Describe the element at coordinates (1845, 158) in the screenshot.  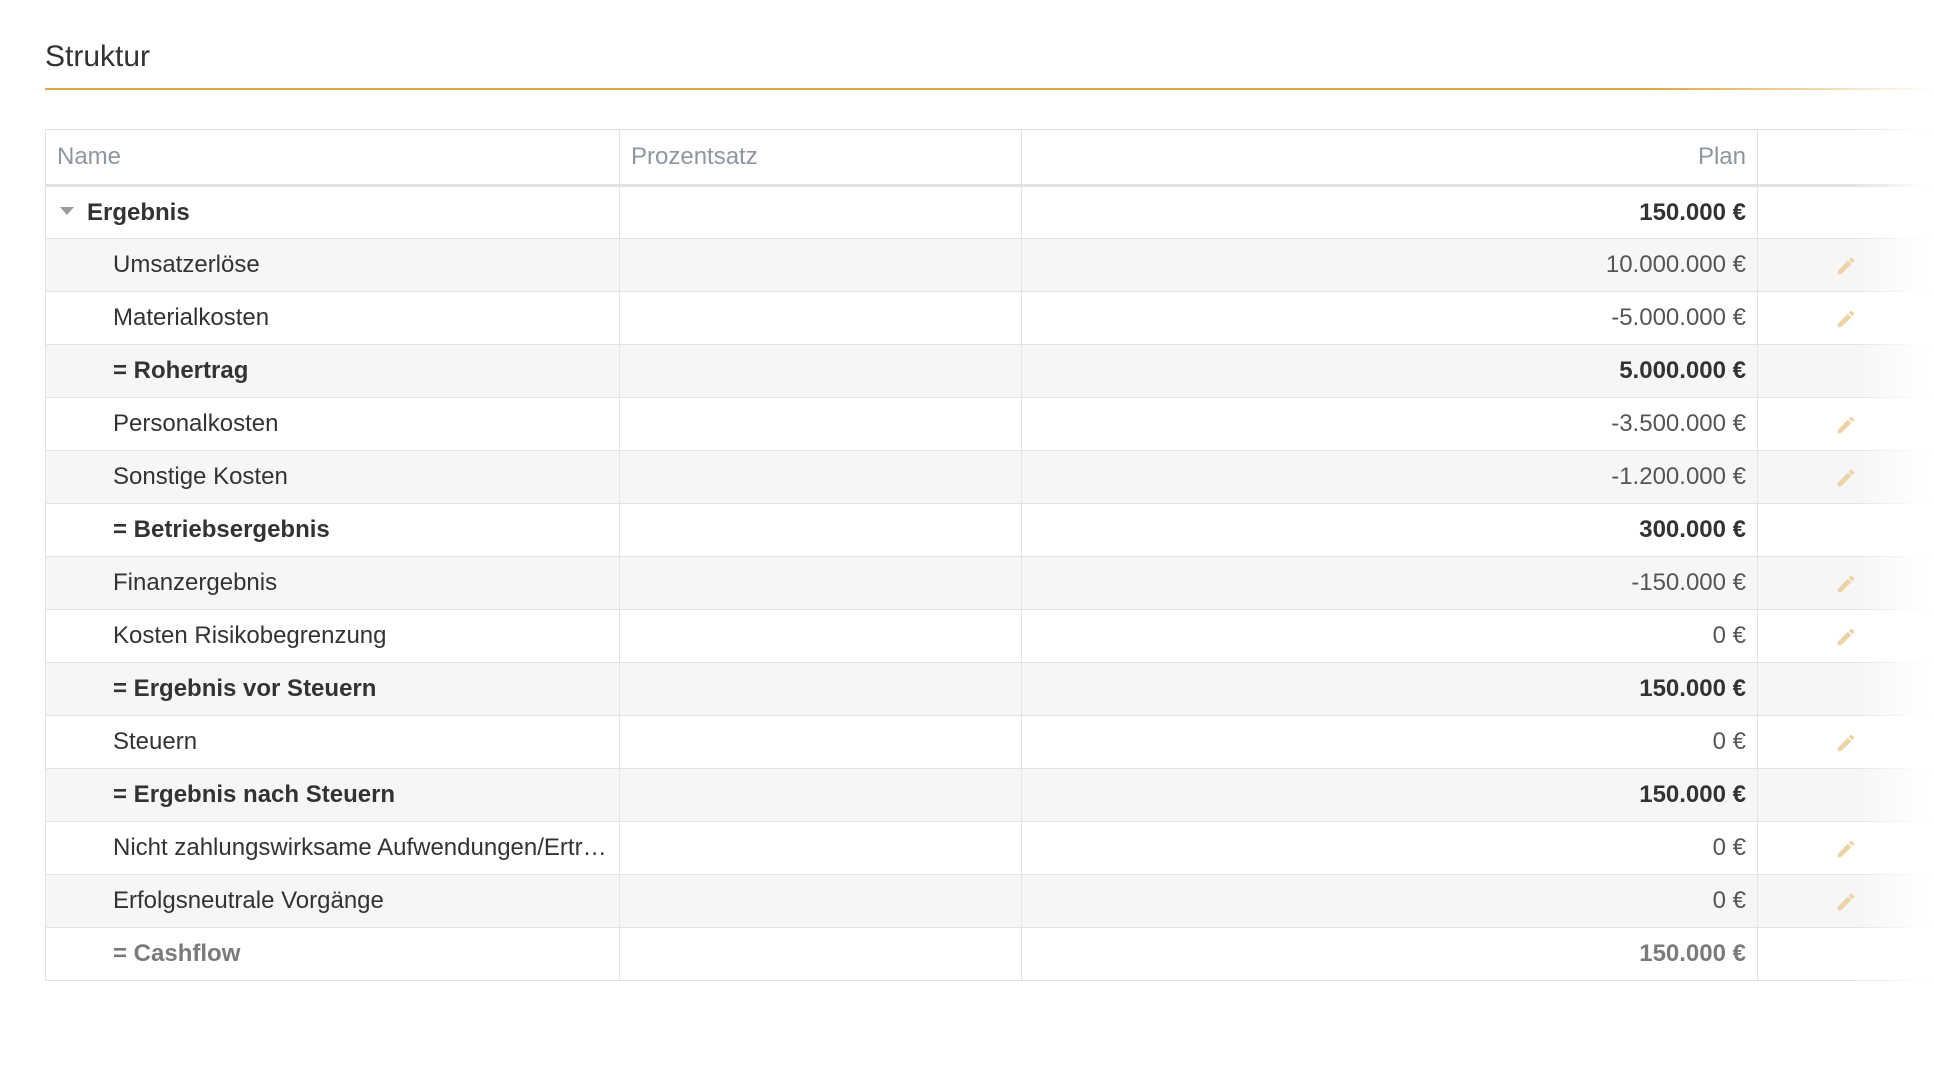
I see `column-header-actions` at that location.